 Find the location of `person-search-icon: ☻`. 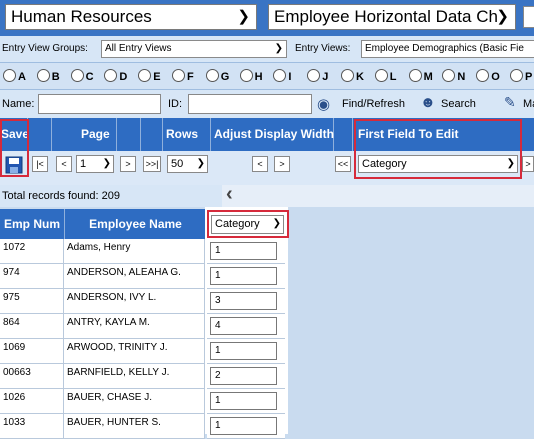

person-search-icon: ☻ is located at coordinates (428, 102).